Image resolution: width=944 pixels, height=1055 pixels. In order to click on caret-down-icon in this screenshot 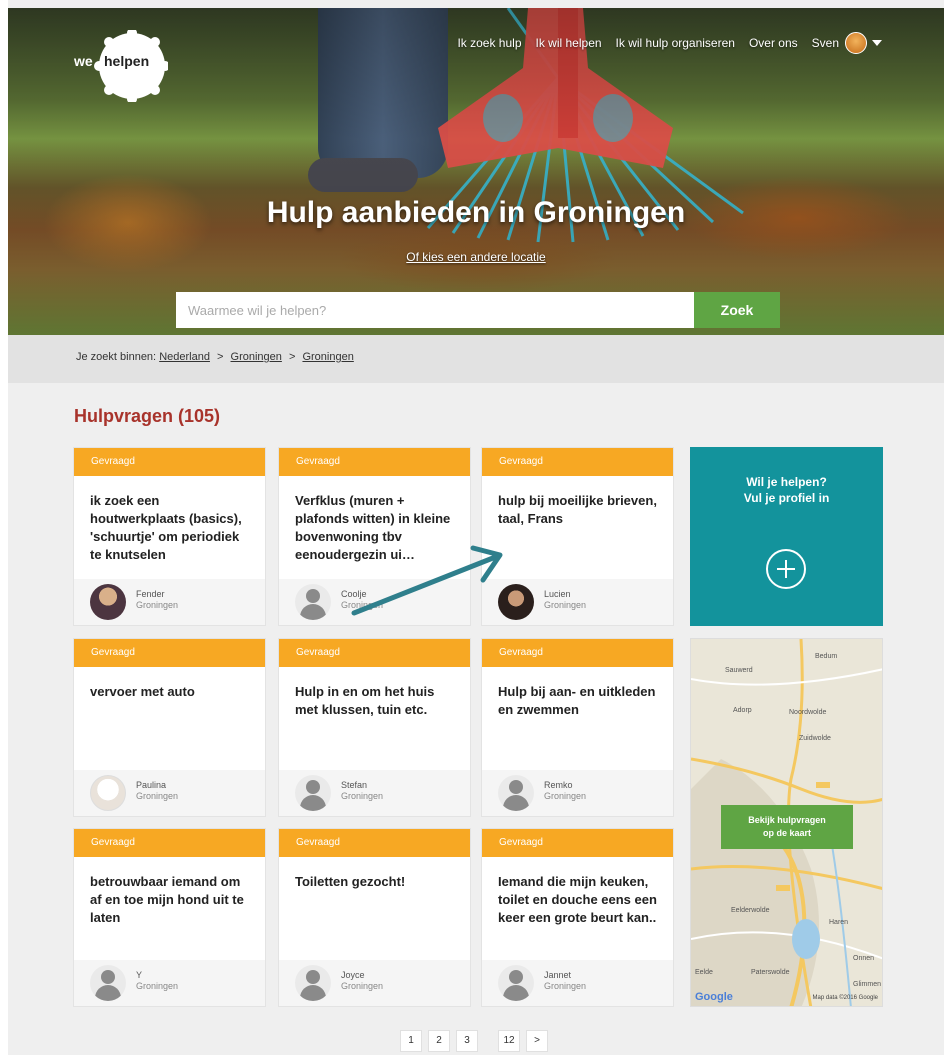, I will do `click(877, 43)`.